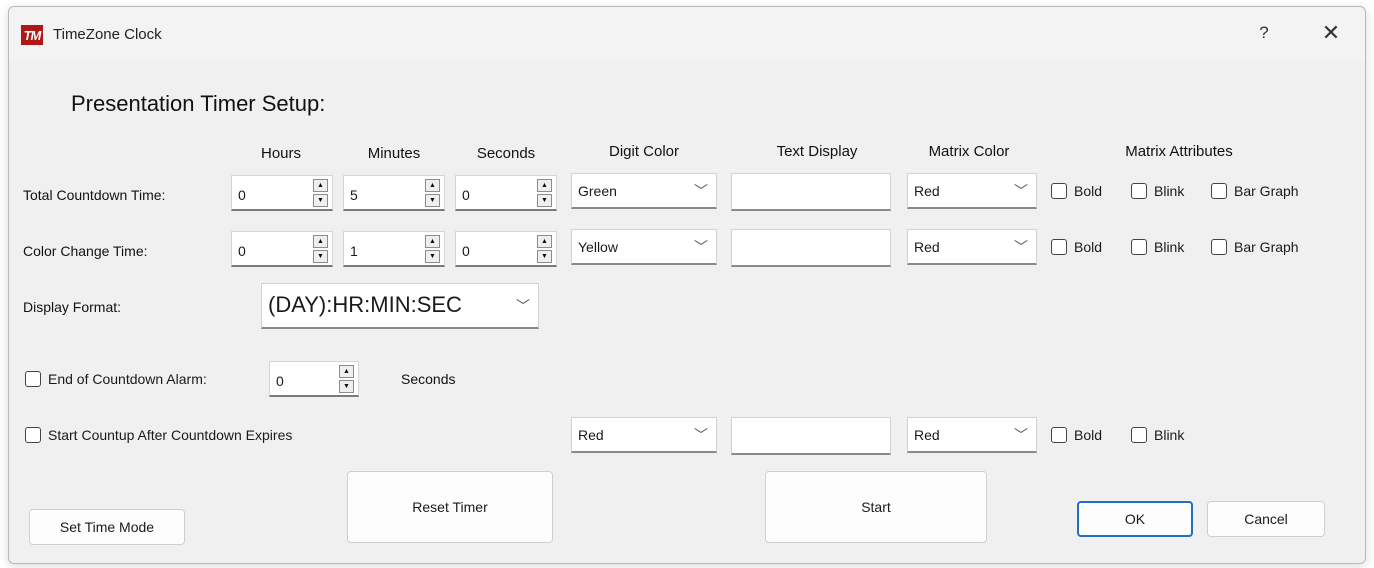  What do you see at coordinates (598, 247) in the screenshot?
I see `change-digit-color-value: Yellow` at bounding box center [598, 247].